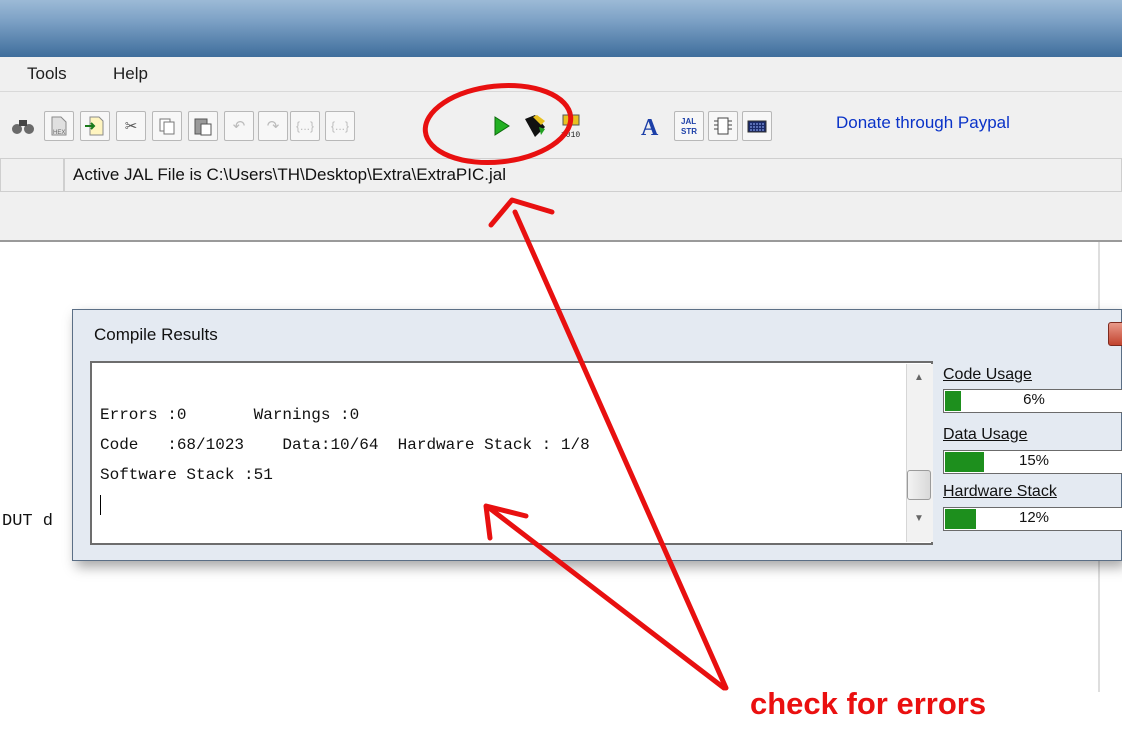 This screenshot has height=729, width=1122. Describe the element at coordinates (919, 377) in the screenshot. I see `scroll-up-arrow-icon: ▲` at that location.